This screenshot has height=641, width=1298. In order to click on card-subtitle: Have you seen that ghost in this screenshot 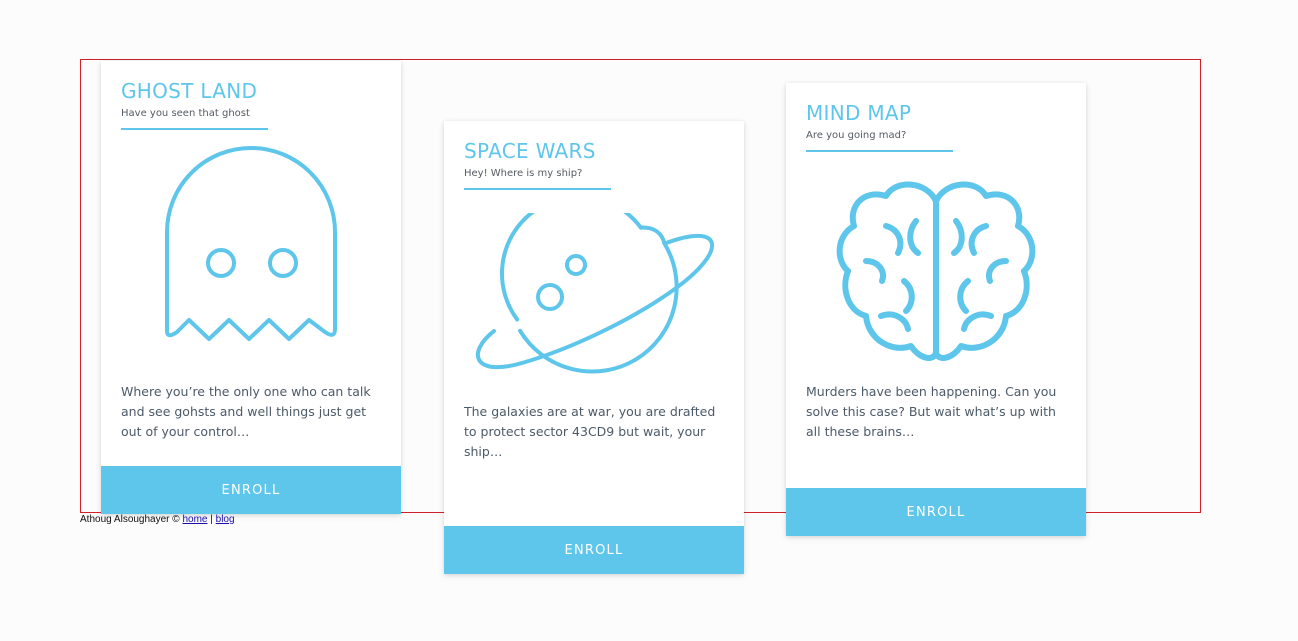, I will do `click(185, 113)`.